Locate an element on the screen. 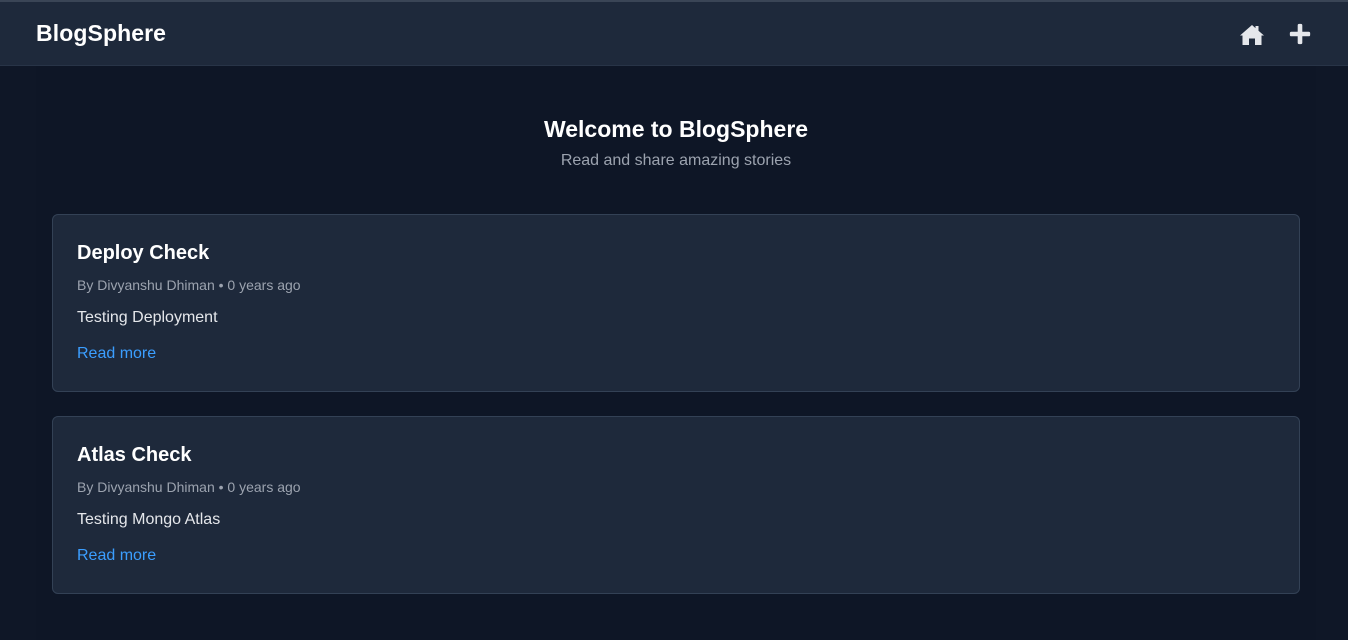  home-icon is located at coordinates (1252, 35).